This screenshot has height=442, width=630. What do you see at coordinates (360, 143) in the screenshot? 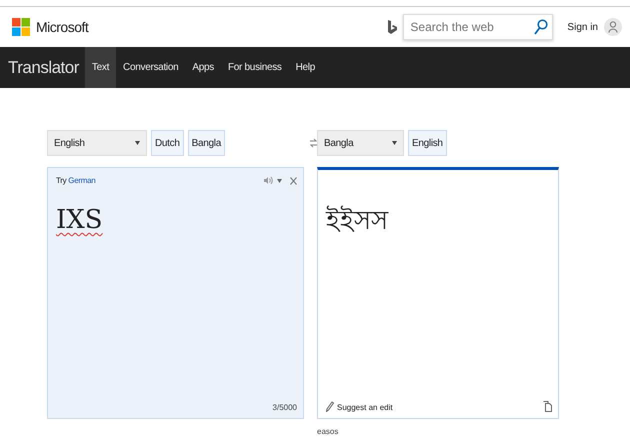
I see `language-dropdown: Bangla` at bounding box center [360, 143].